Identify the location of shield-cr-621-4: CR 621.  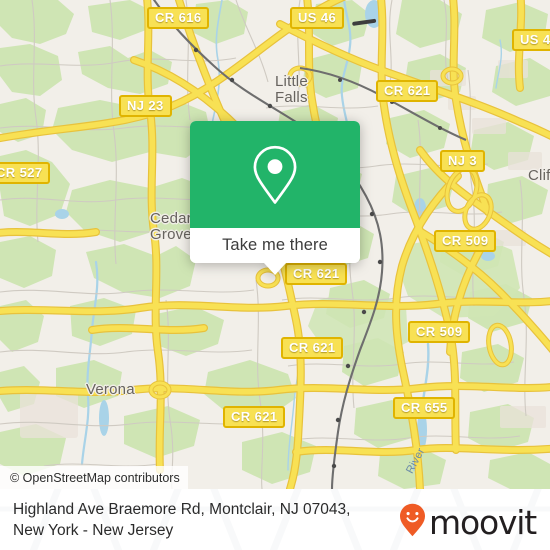
(254, 417).